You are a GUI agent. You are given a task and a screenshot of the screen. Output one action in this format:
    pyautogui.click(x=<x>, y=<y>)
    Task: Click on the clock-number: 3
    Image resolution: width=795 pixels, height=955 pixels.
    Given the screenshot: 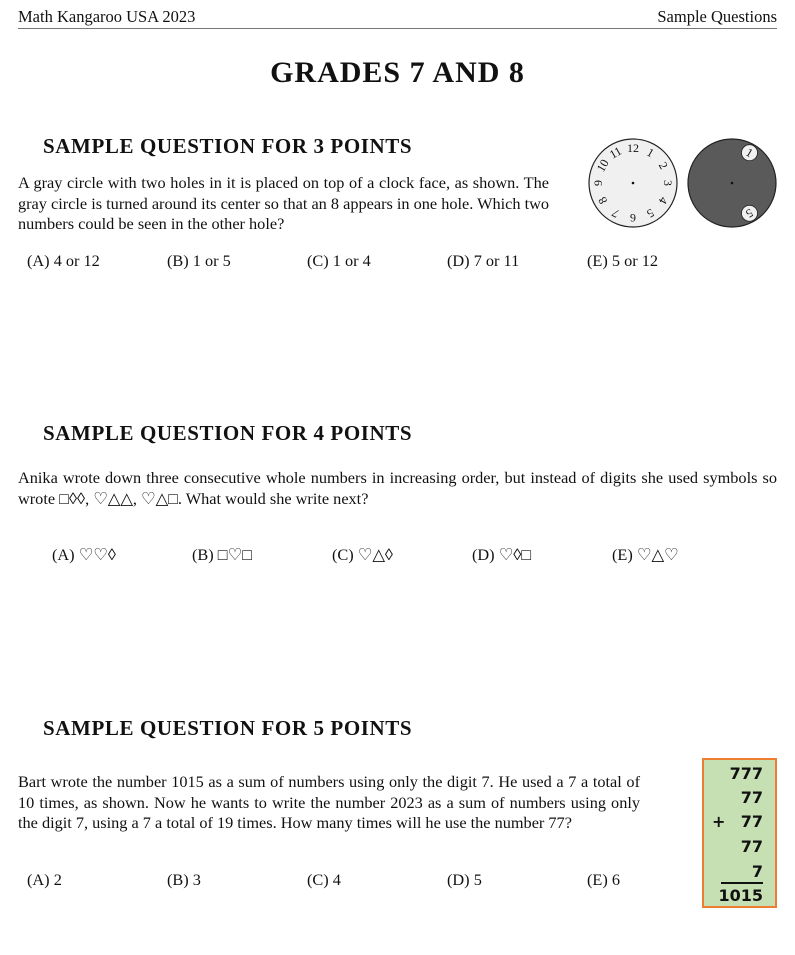 What is the action you would take?
    pyautogui.click(x=668, y=183)
    